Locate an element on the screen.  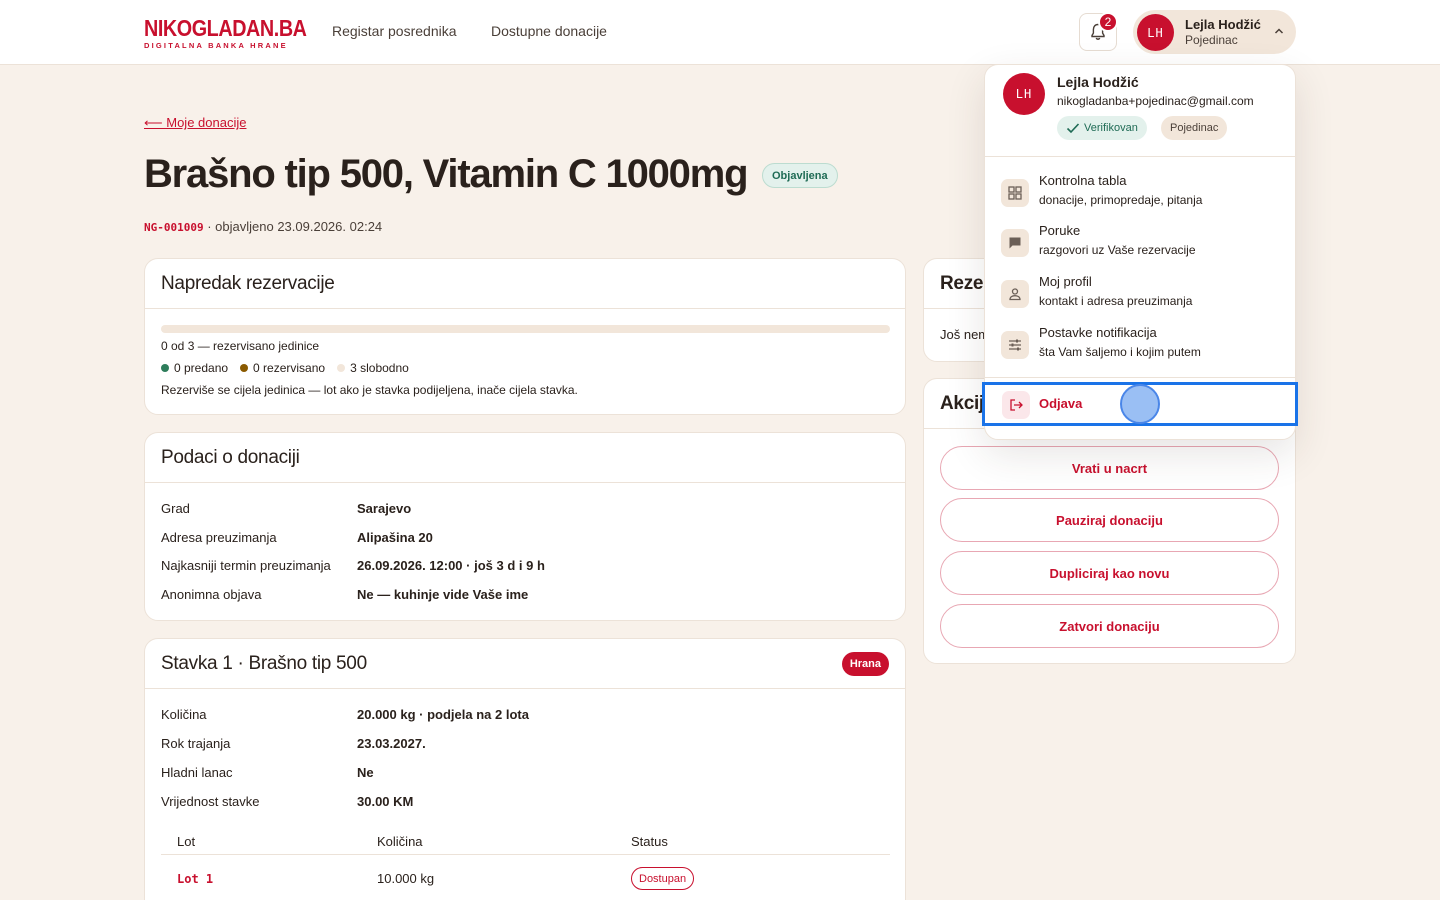
revert-to-draft-button: Vrati u nacrt is located at coordinates (1109, 468).